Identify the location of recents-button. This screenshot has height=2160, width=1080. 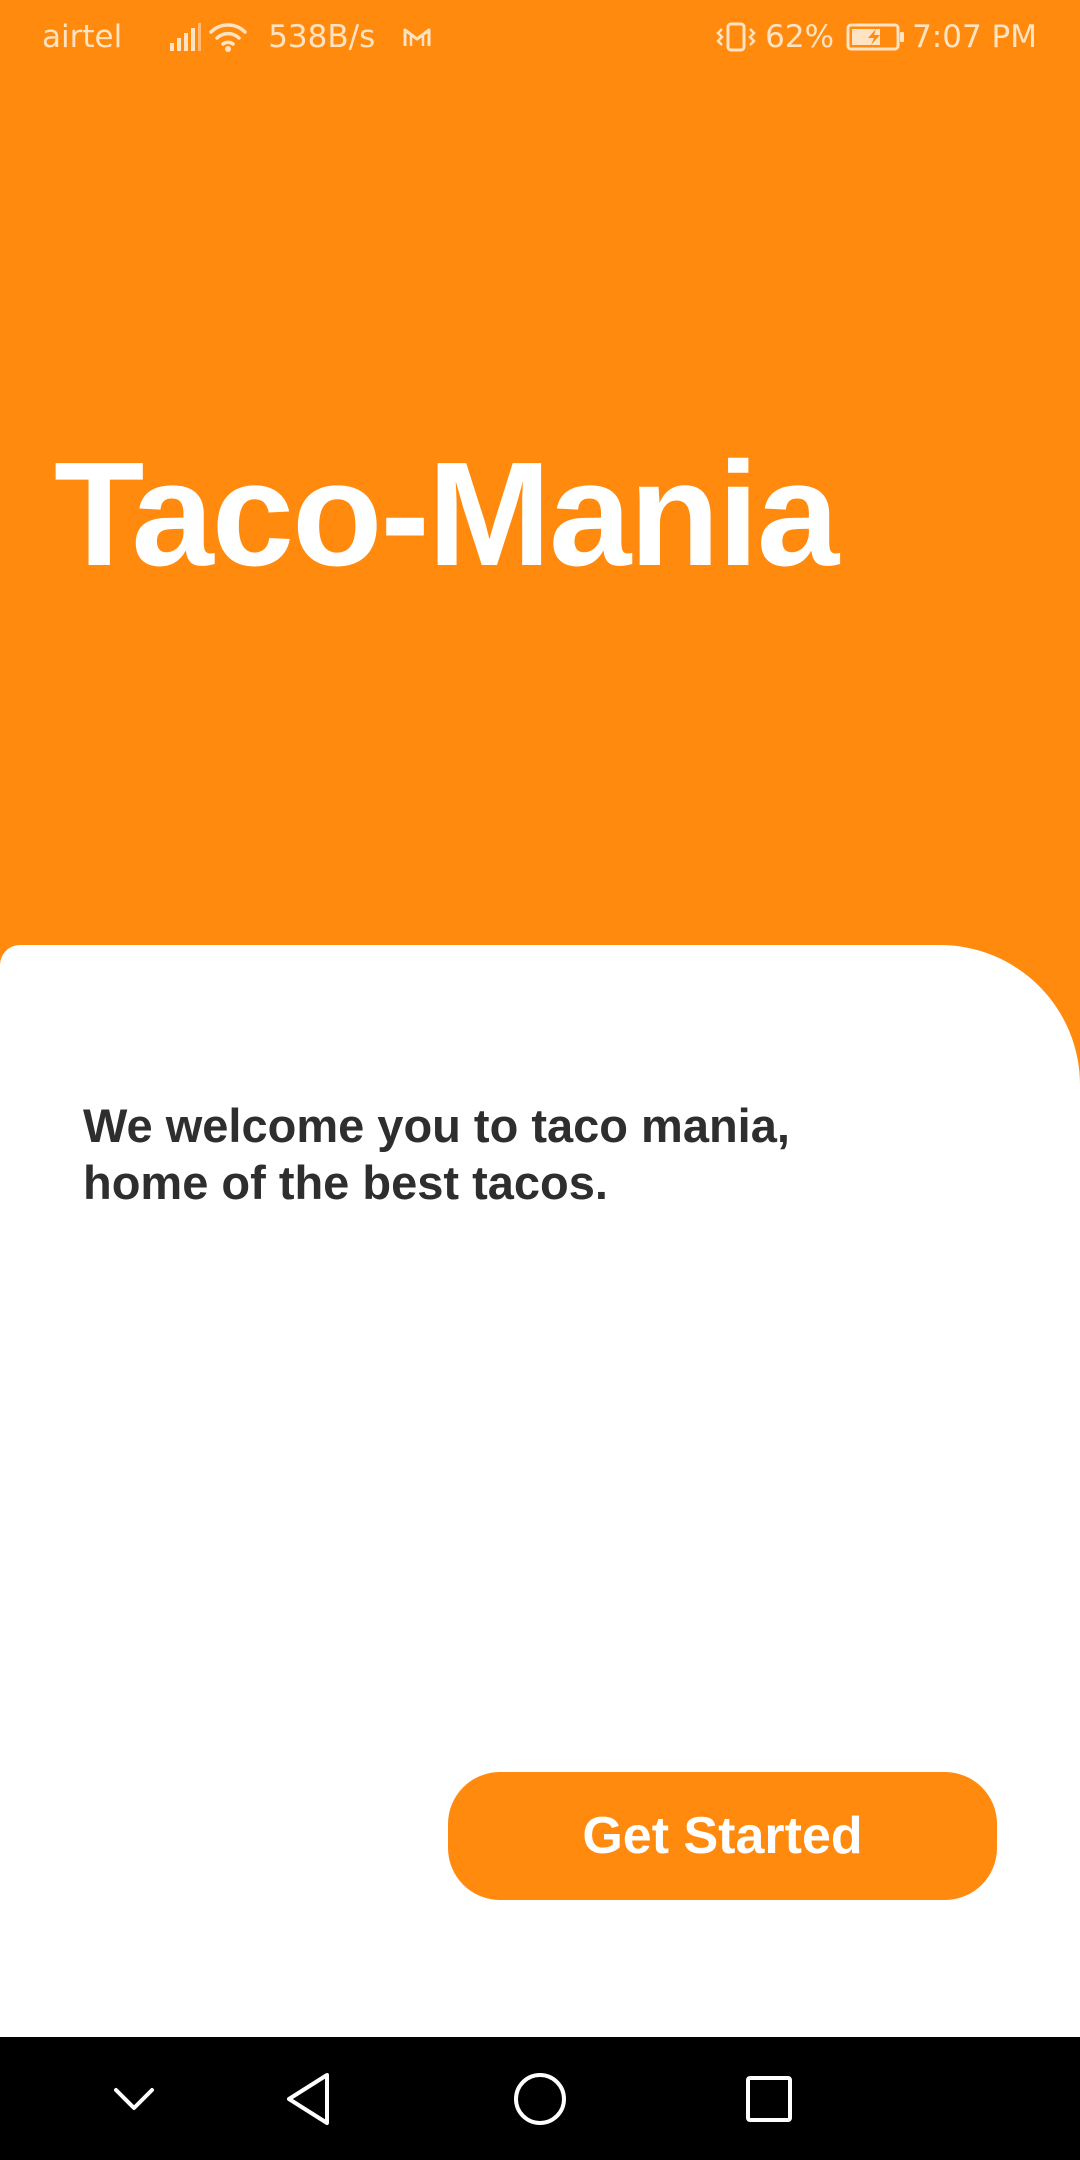
(769, 2098).